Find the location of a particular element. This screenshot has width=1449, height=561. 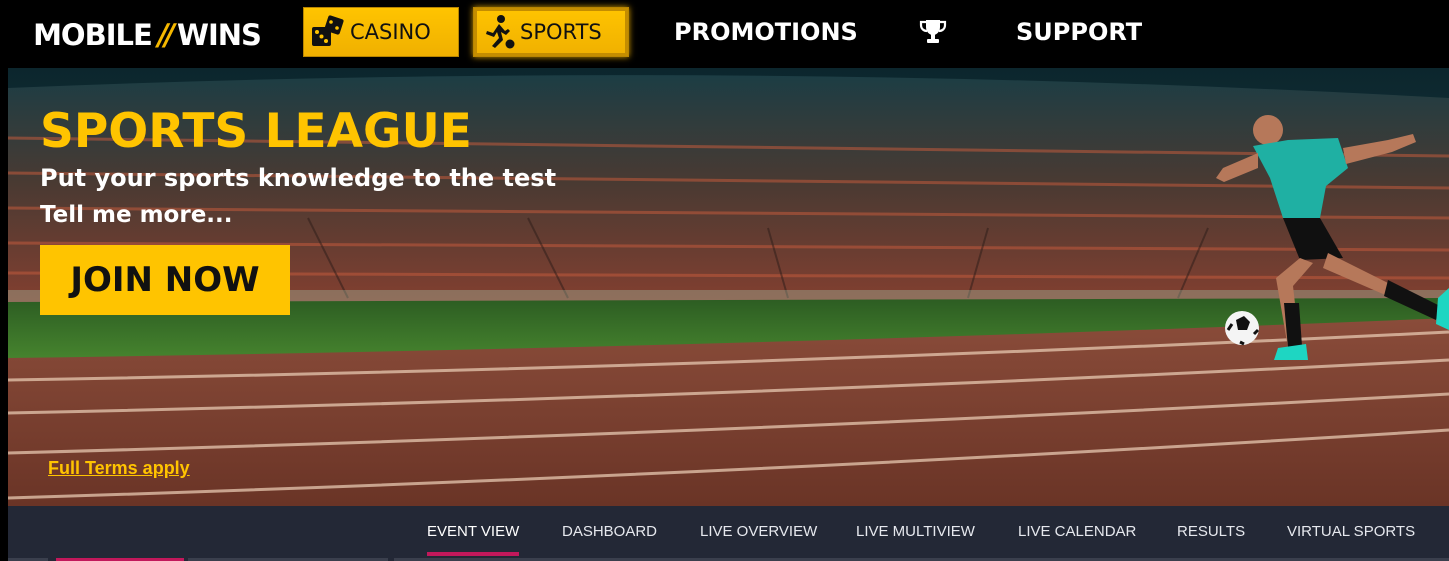

tab-virtual-sports: VIRTUAL SPORTS is located at coordinates (1351, 531).